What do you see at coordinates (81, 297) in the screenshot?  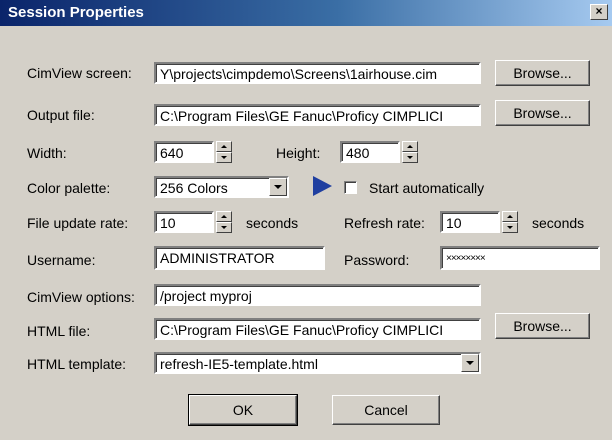 I see `cimview-options-label: CimView options:` at bounding box center [81, 297].